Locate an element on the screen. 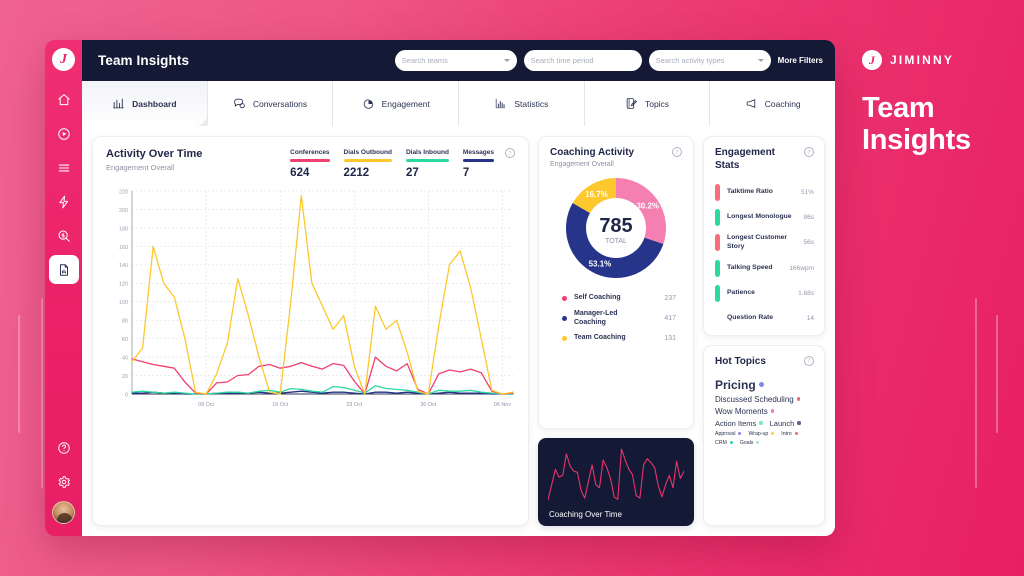 The image size is (1024, 576). activity-card-titles: Activity Over Time Engagement Overall is located at coordinates (154, 160).